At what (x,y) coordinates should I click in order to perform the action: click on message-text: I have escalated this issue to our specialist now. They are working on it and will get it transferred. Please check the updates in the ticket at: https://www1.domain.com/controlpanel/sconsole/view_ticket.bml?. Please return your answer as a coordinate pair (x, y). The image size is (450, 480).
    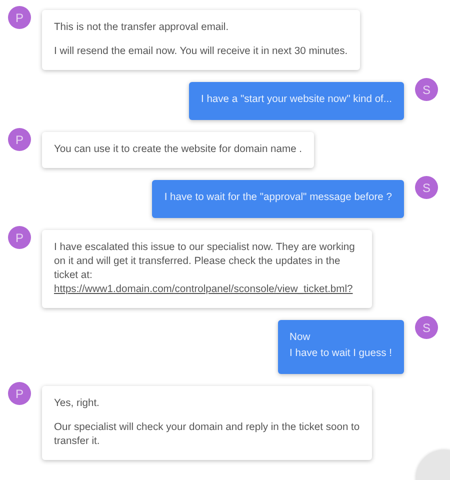
    Looking at the image, I should click on (207, 269).